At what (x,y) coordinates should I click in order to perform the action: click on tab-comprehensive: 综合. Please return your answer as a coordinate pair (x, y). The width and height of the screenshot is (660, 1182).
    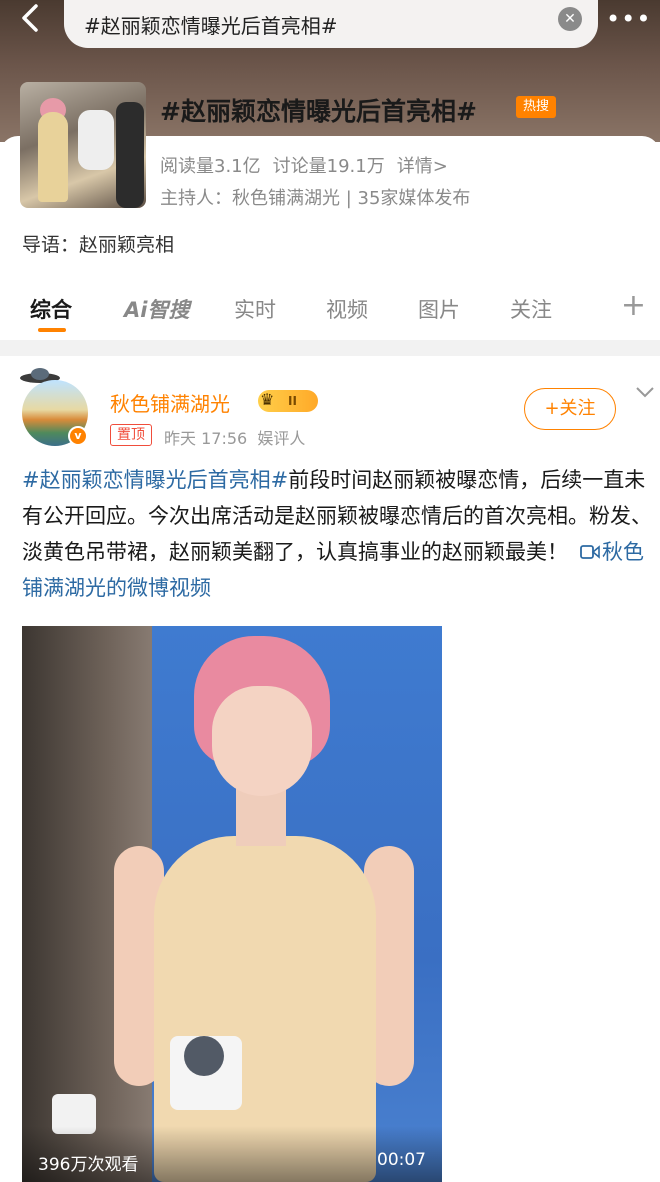
    Looking at the image, I should click on (51, 309).